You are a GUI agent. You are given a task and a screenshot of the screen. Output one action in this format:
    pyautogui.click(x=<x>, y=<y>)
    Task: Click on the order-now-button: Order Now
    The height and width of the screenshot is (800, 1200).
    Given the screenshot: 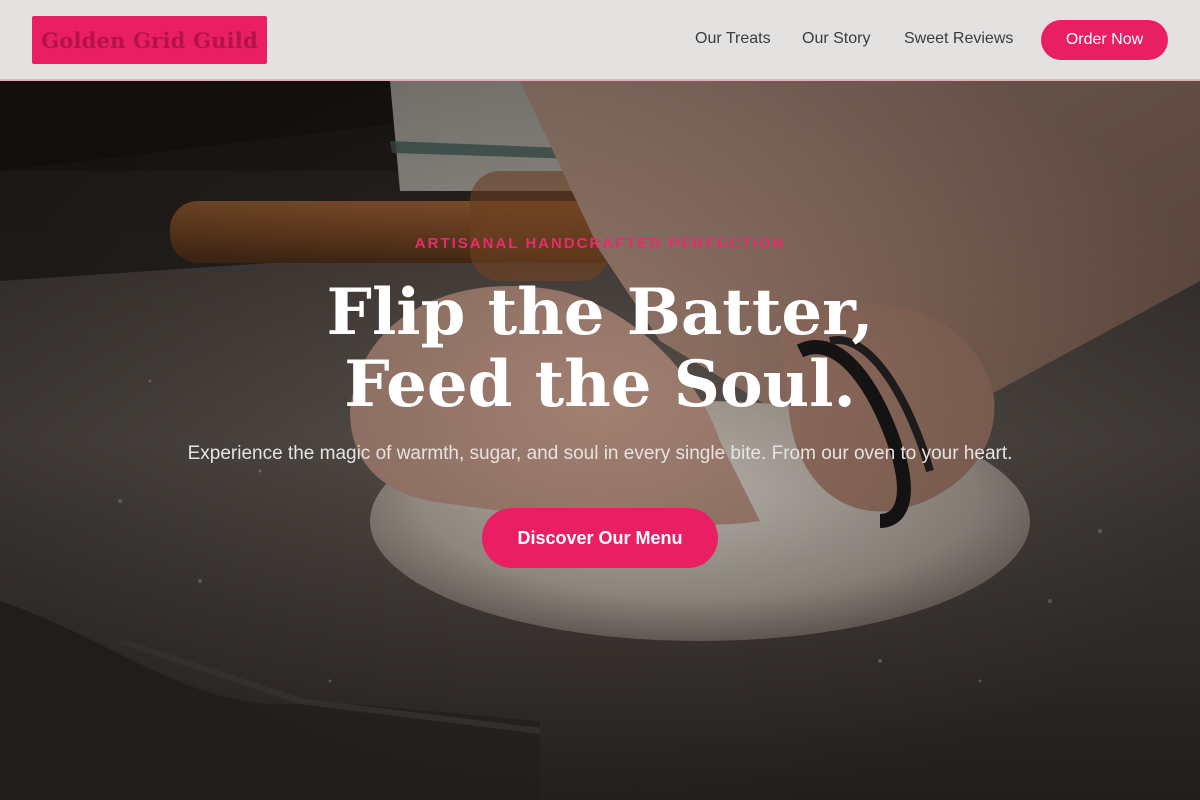 What is the action you would take?
    pyautogui.click(x=1104, y=40)
    